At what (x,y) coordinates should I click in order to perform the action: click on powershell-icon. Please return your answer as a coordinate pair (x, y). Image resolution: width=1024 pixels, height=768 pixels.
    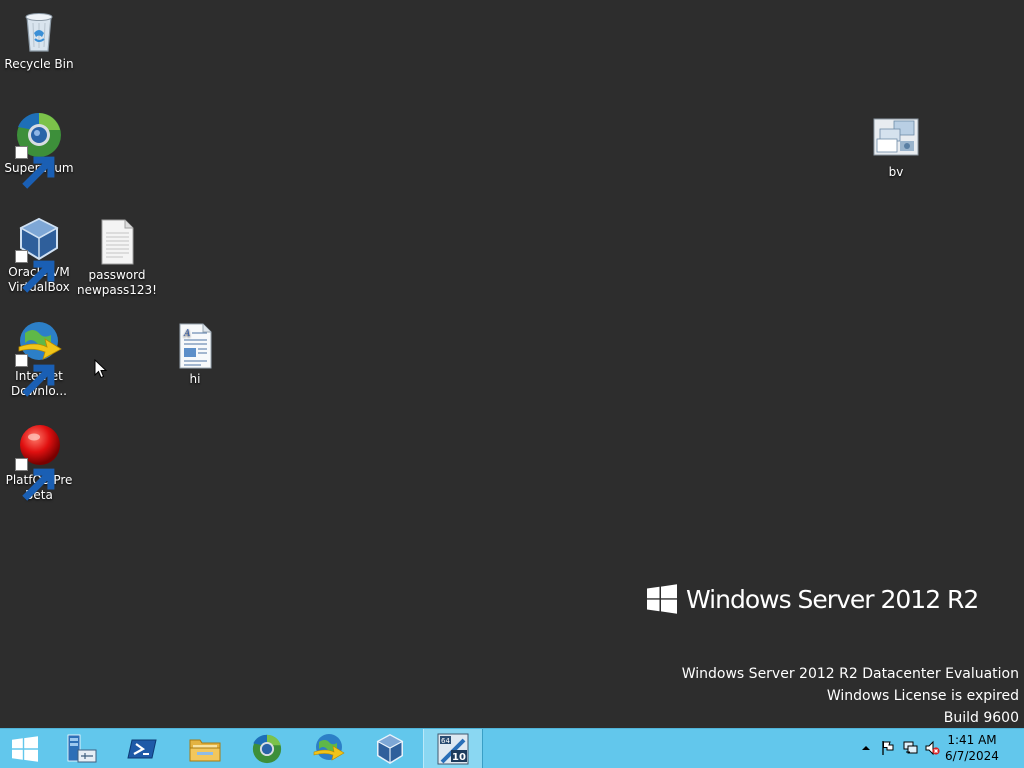
    Looking at the image, I should click on (143, 749).